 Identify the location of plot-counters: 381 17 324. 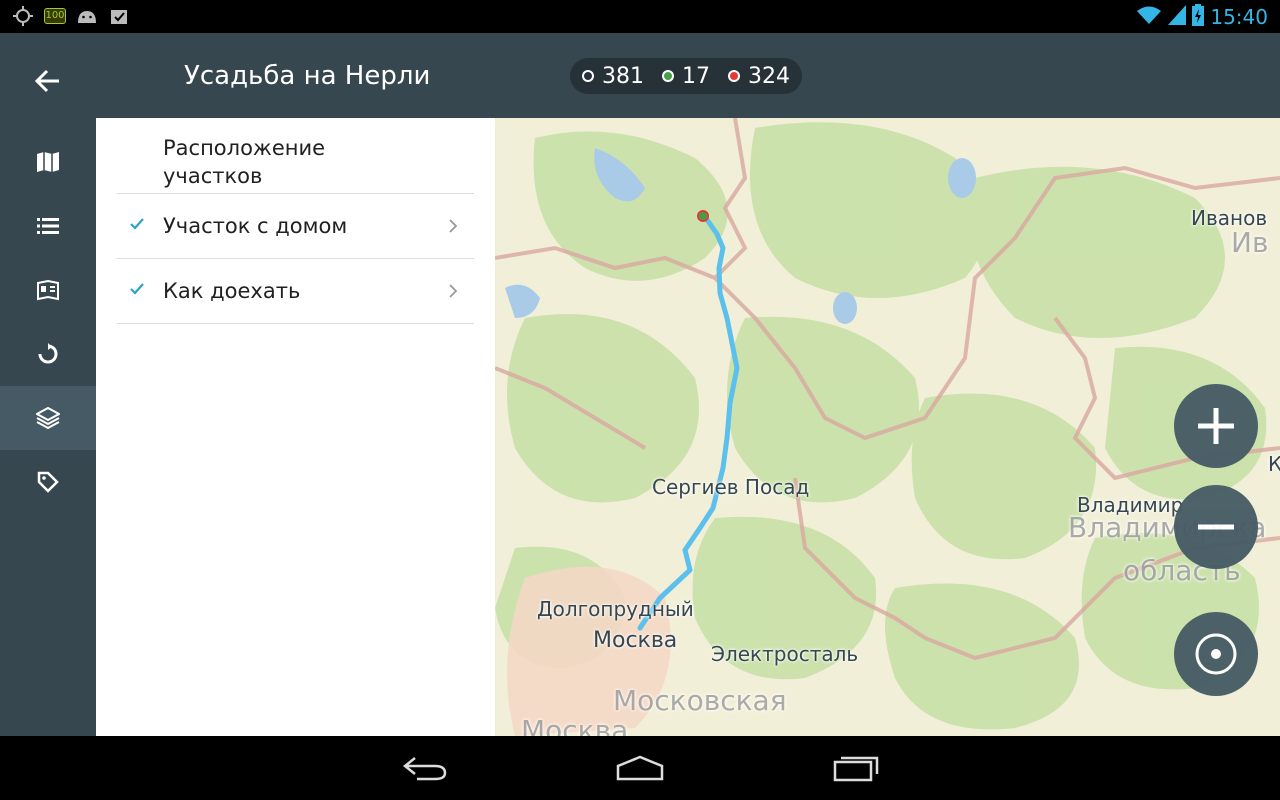
(686, 76).